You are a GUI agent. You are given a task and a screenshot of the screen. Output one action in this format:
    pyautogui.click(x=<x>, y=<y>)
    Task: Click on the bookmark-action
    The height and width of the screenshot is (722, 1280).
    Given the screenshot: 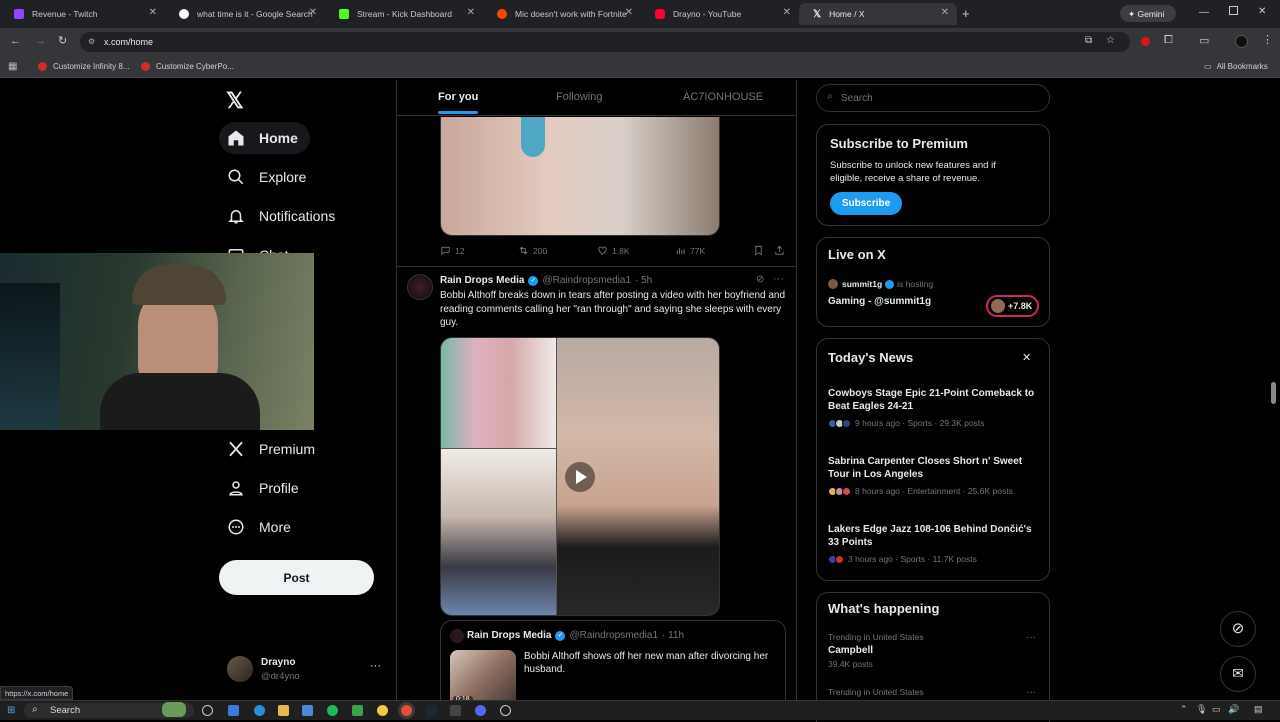 What is the action you would take?
    pyautogui.click(x=760, y=250)
    